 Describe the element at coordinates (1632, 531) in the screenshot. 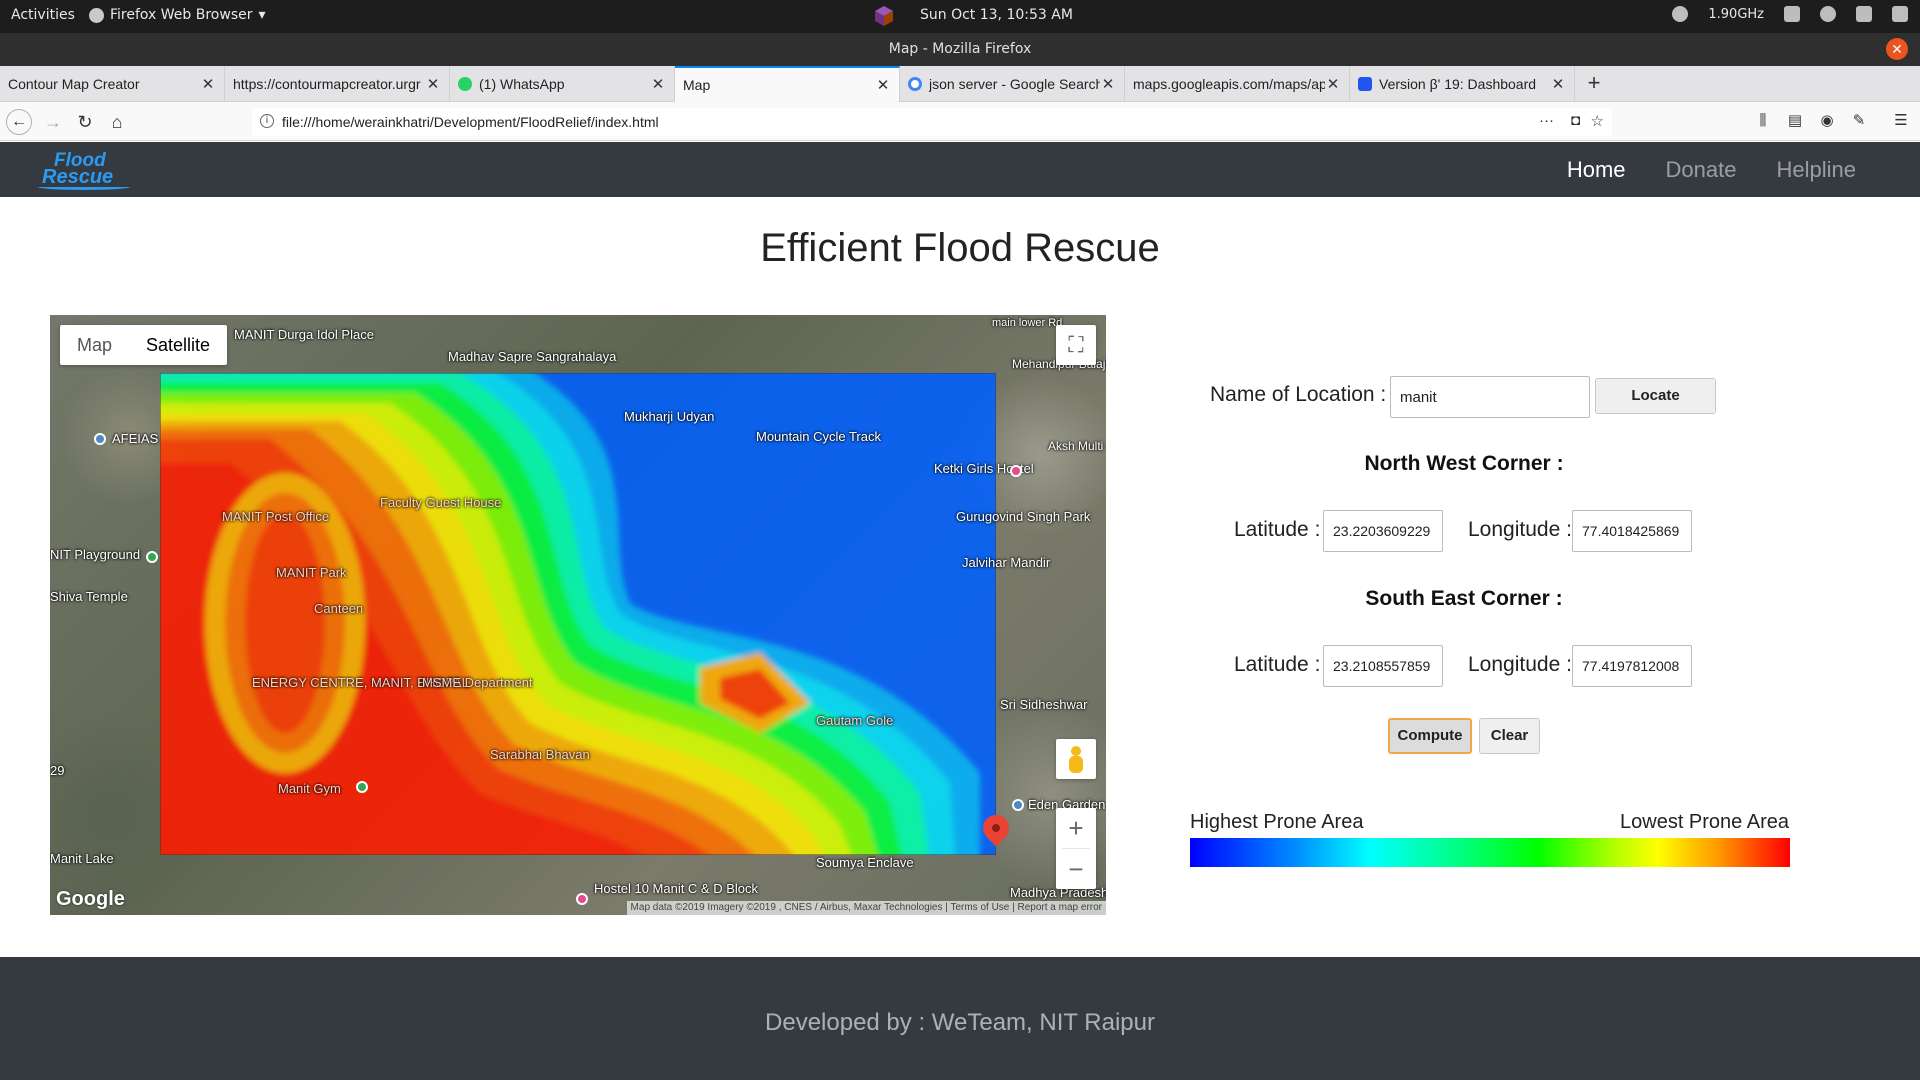

I see `nw-longitude-input: 77.4018425869` at that location.